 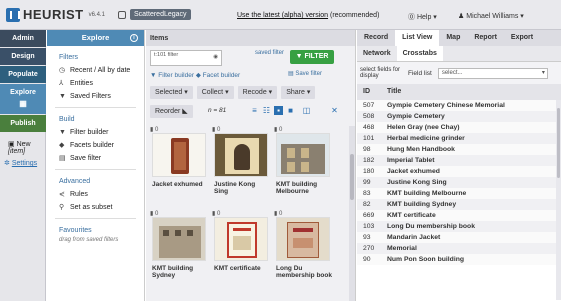 I want to click on filter-builder-link: ▼ Filter builder, so click(x=172, y=75).